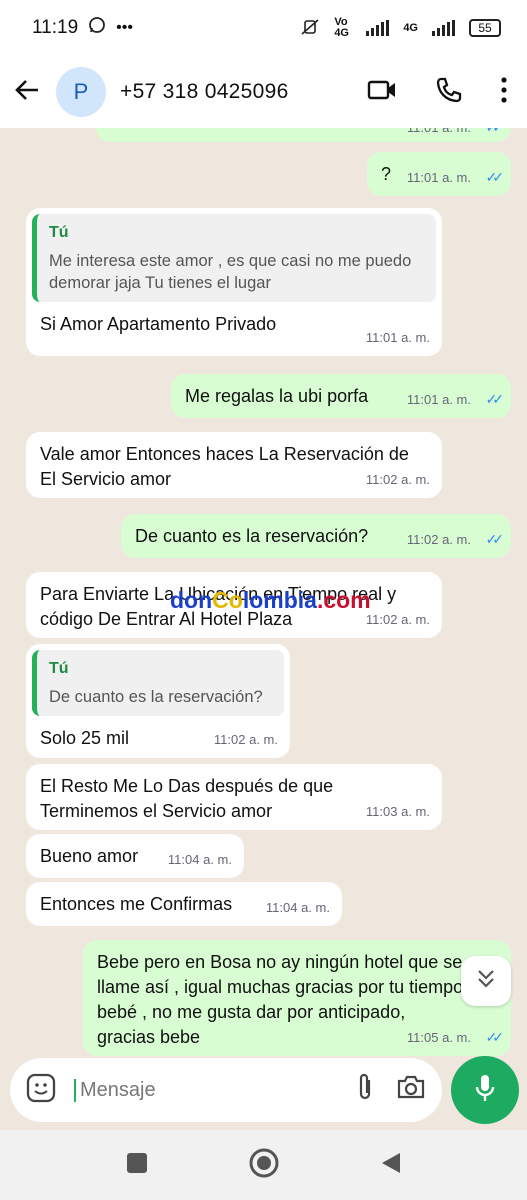 This screenshot has width=527, height=1200. I want to click on message-text: Entonces me Confirmas, so click(136, 904).